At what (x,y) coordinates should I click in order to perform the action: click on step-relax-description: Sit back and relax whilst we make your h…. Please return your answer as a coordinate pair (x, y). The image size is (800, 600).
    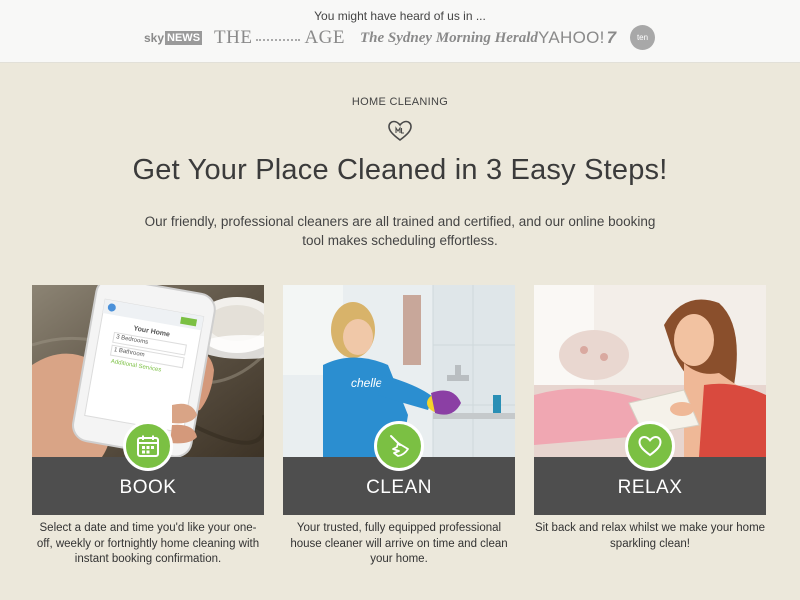
    Looking at the image, I should click on (650, 536).